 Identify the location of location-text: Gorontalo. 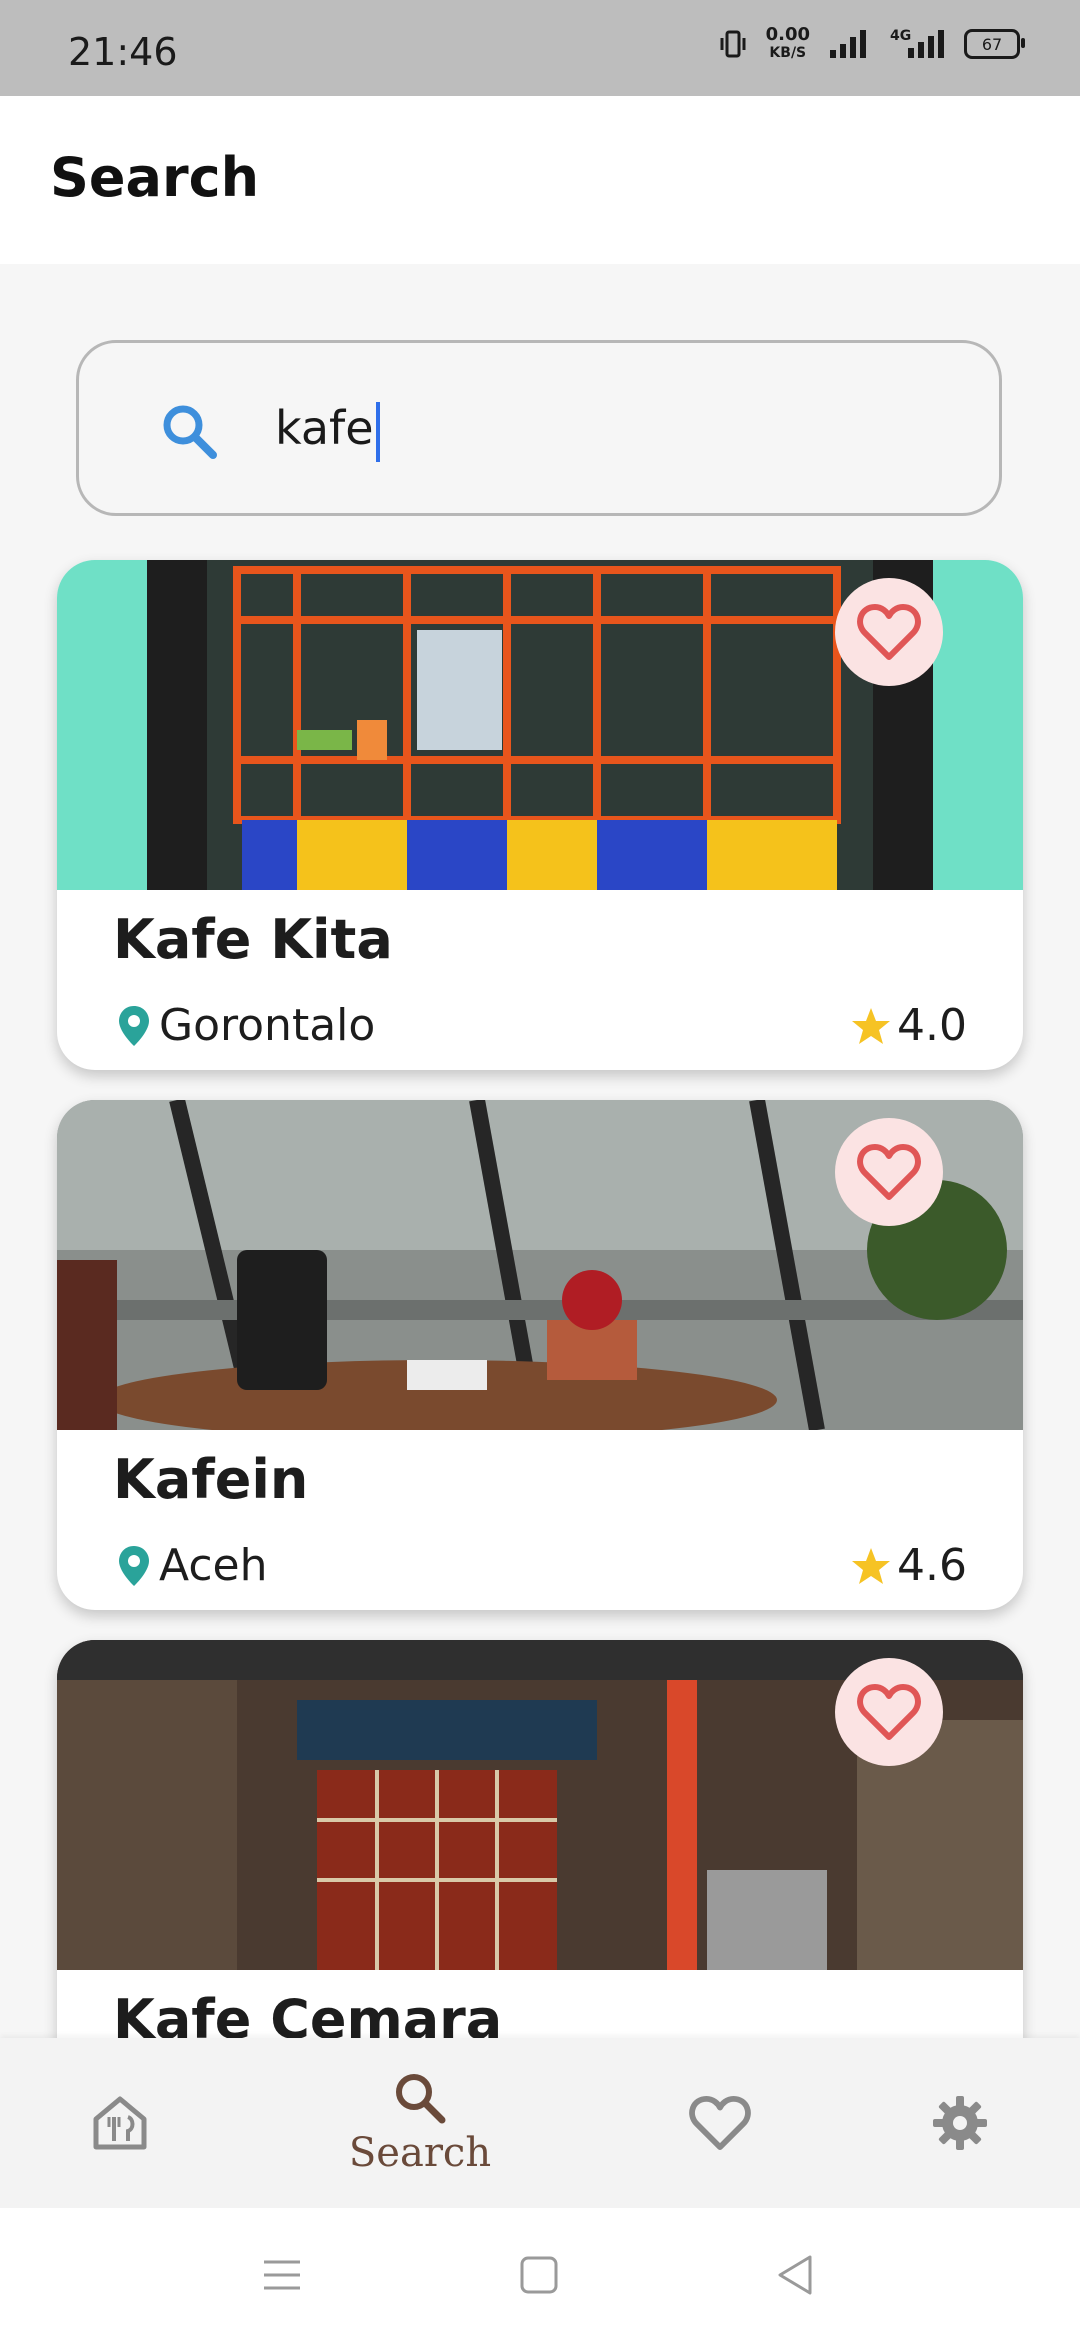
(267, 1025).